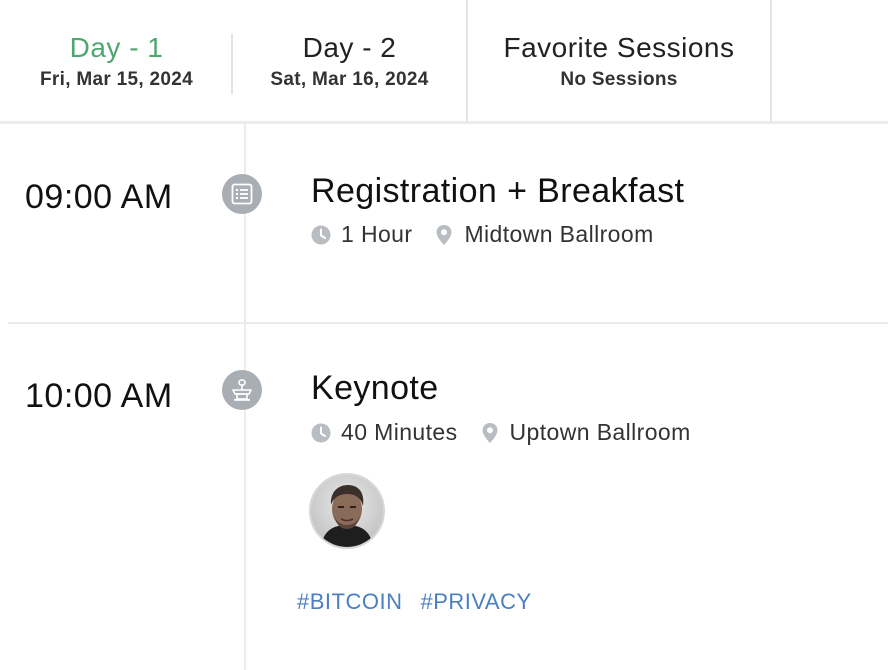  What do you see at coordinates (475, 602) in the screenshot?
I see `tag-privacy: #PRIVACY` at bounding box center [475, 602].